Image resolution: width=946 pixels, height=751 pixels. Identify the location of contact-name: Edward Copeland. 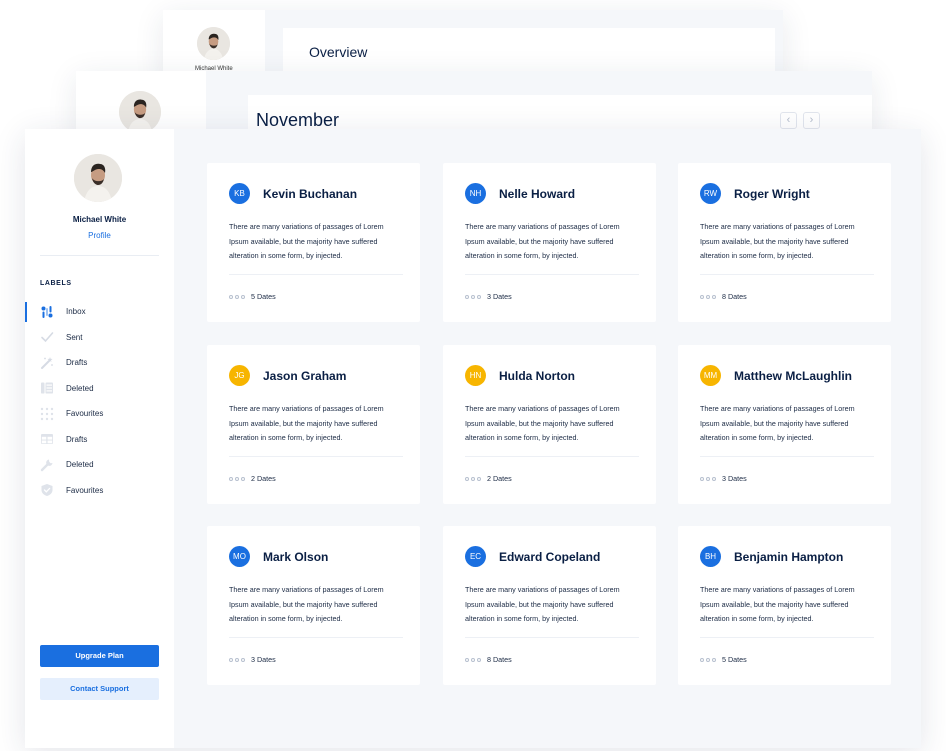
(550, 557).